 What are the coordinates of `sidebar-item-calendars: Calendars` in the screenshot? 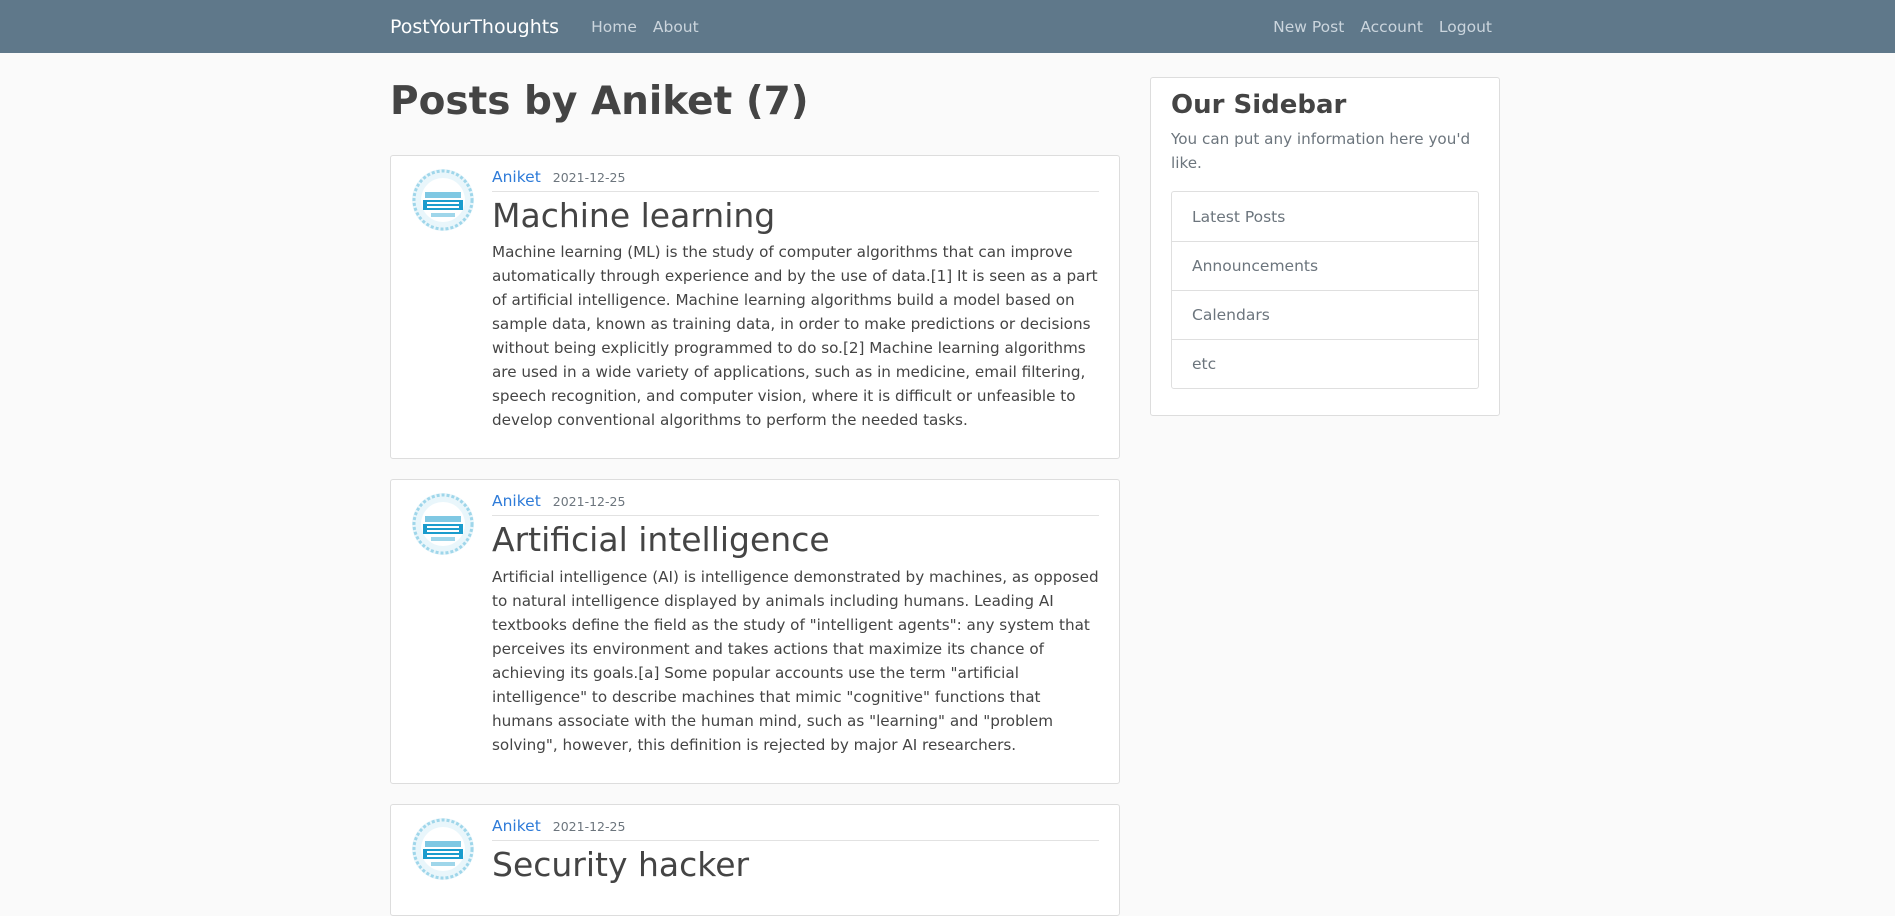 It's located at (1325, 314).